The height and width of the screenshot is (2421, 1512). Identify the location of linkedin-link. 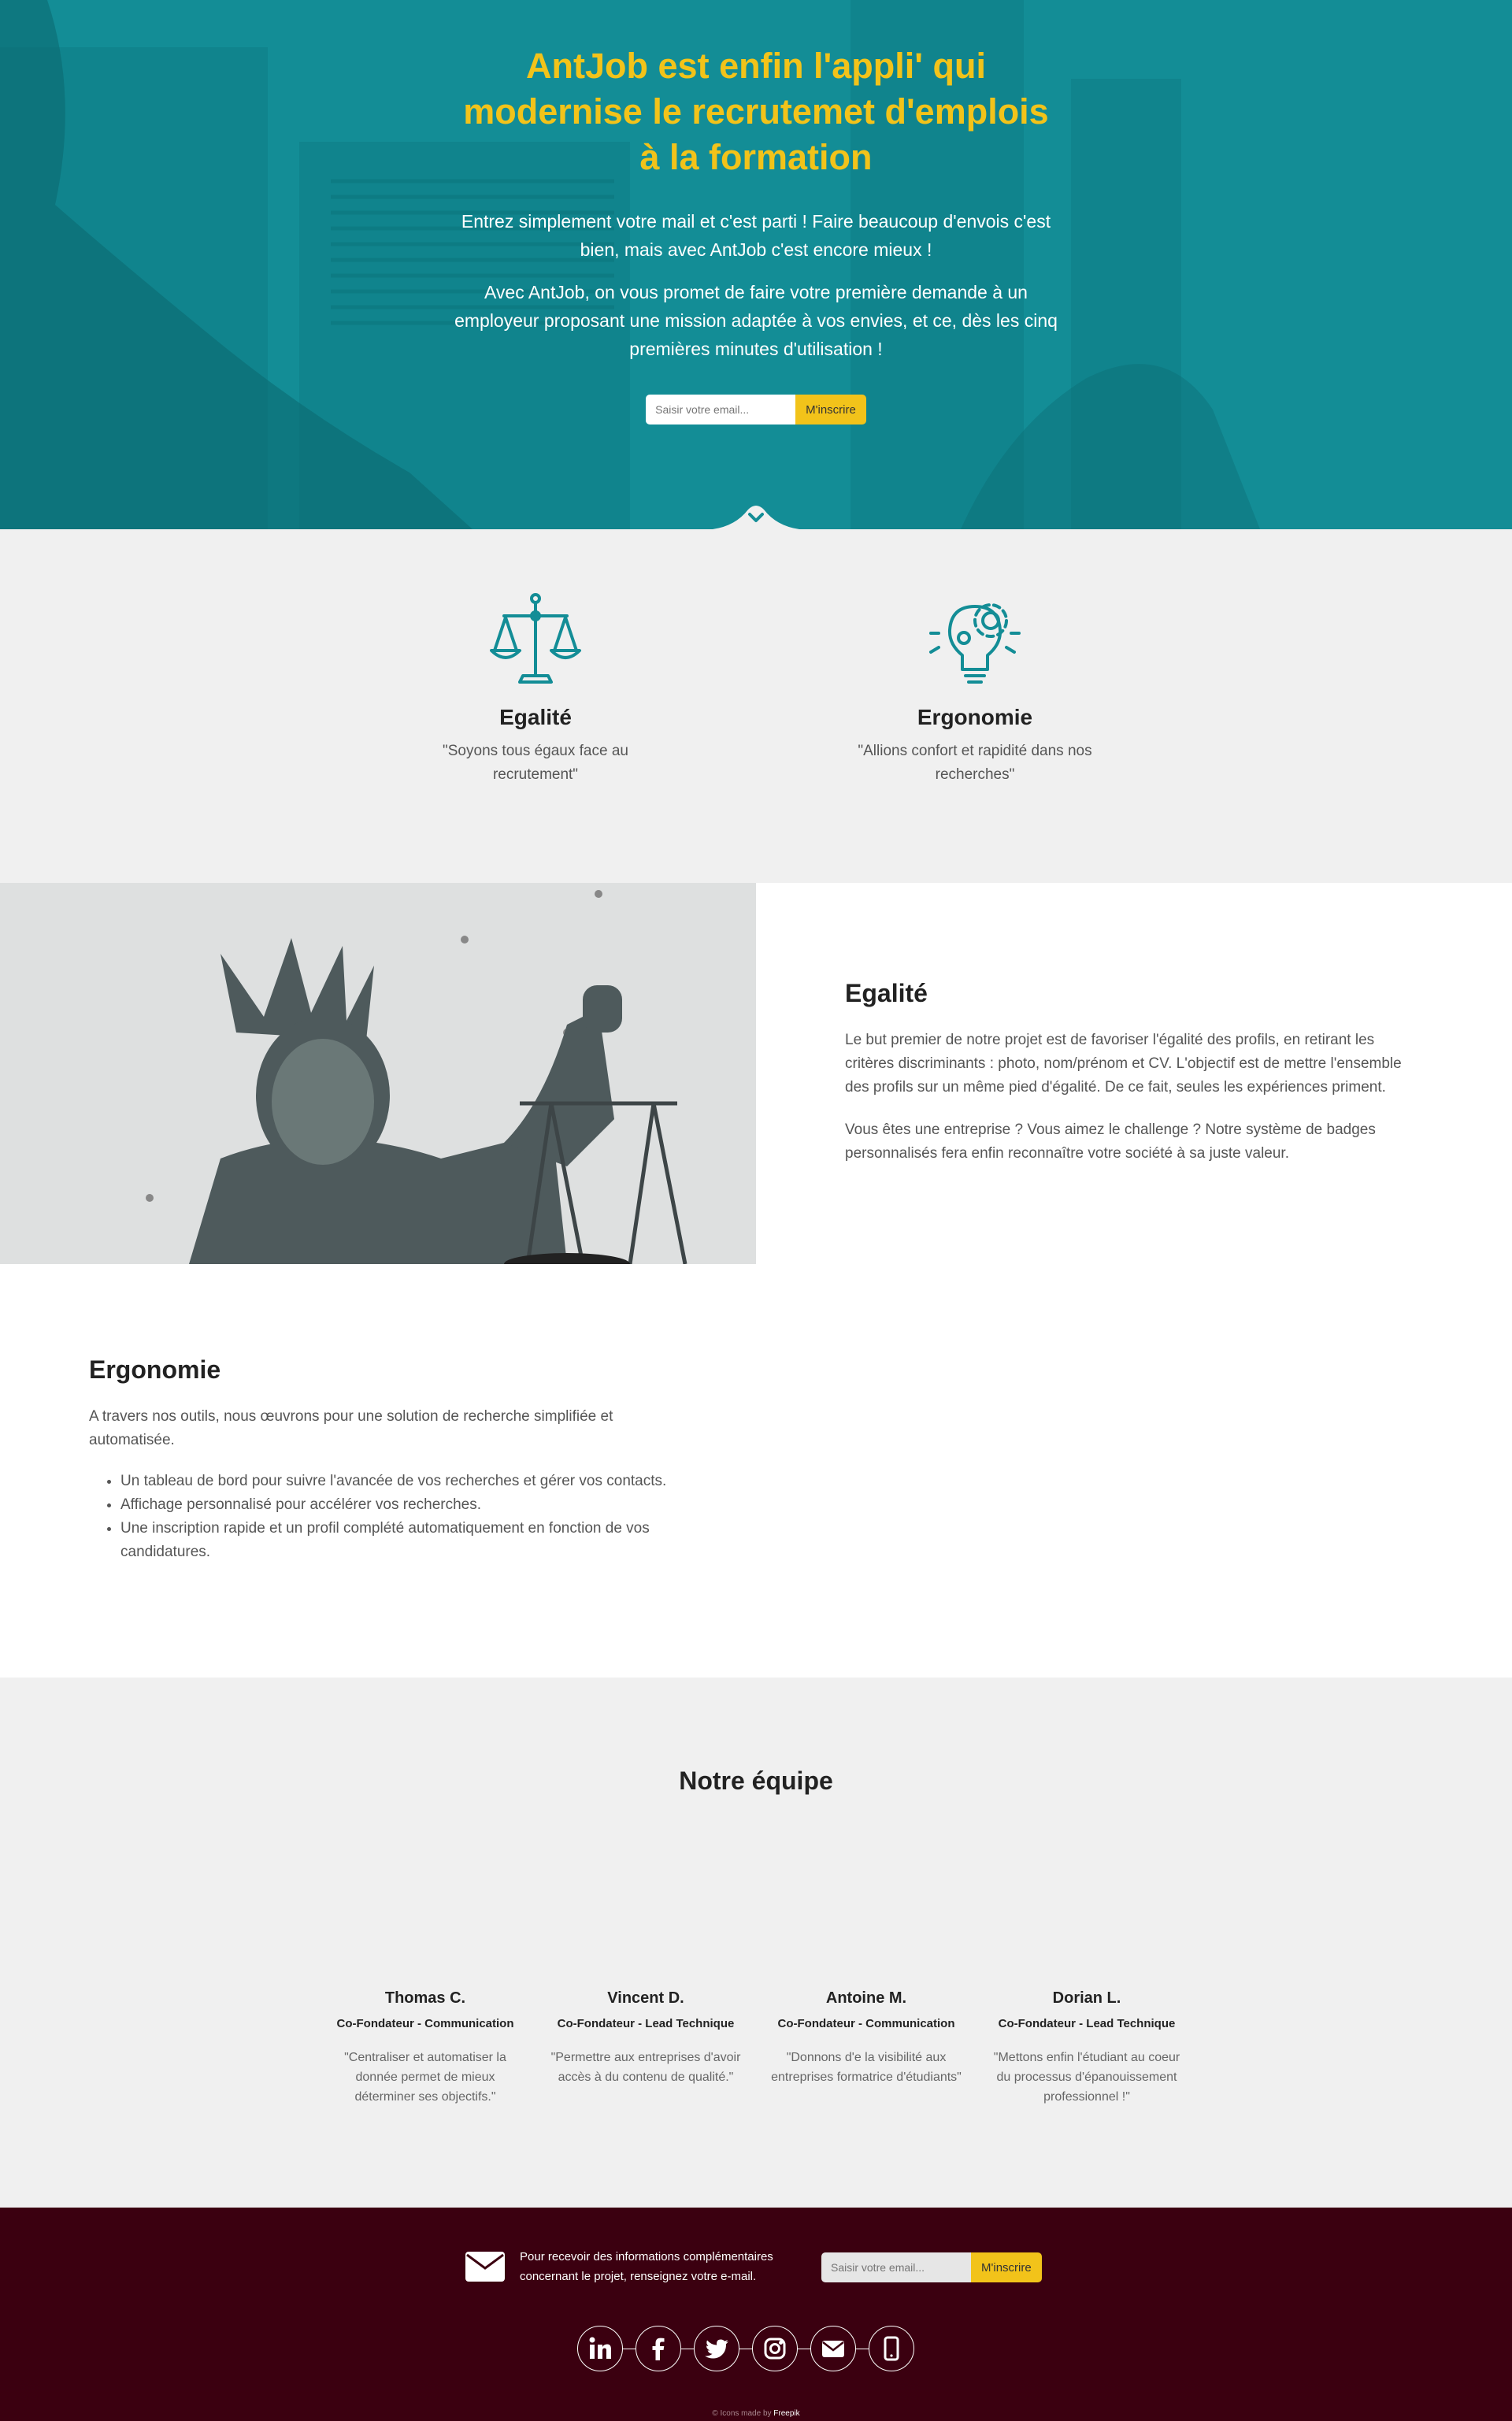
(600, 2348).